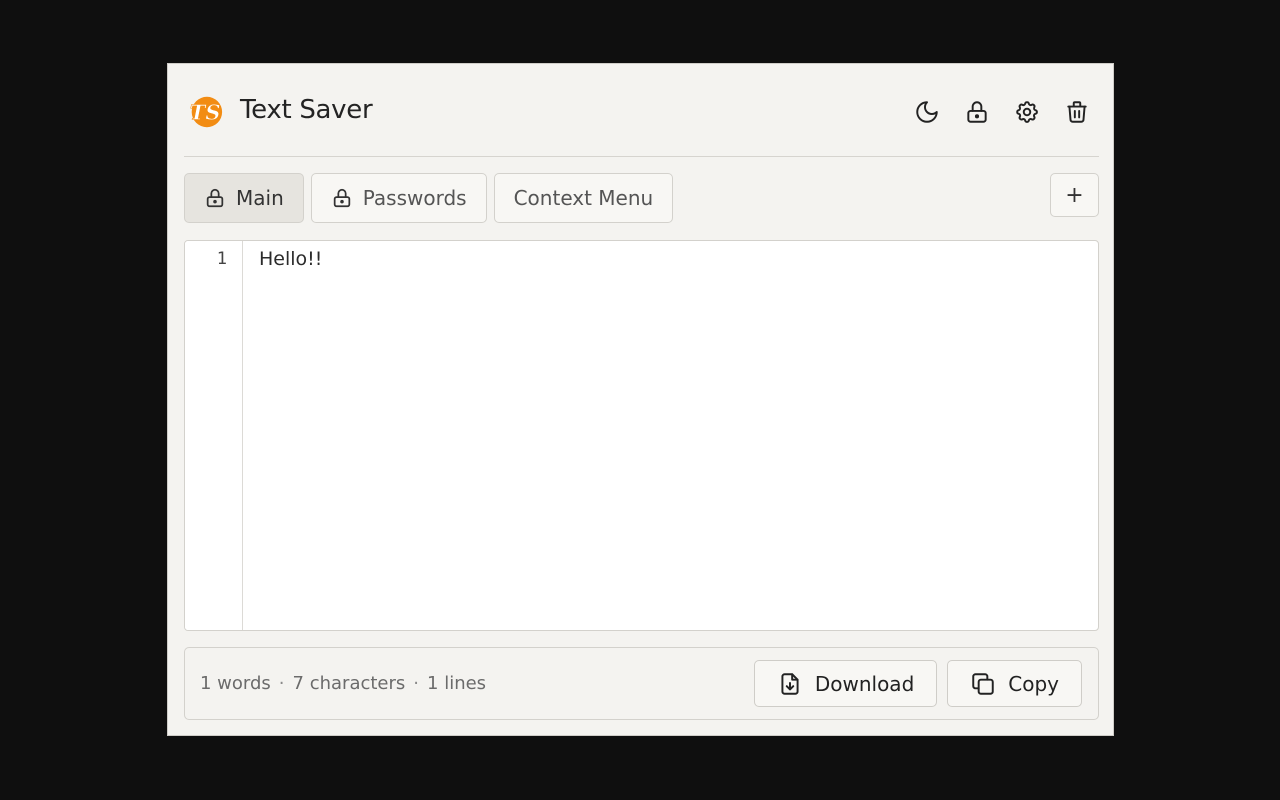  I want to click on svg-text: TS, so click(205, 112).